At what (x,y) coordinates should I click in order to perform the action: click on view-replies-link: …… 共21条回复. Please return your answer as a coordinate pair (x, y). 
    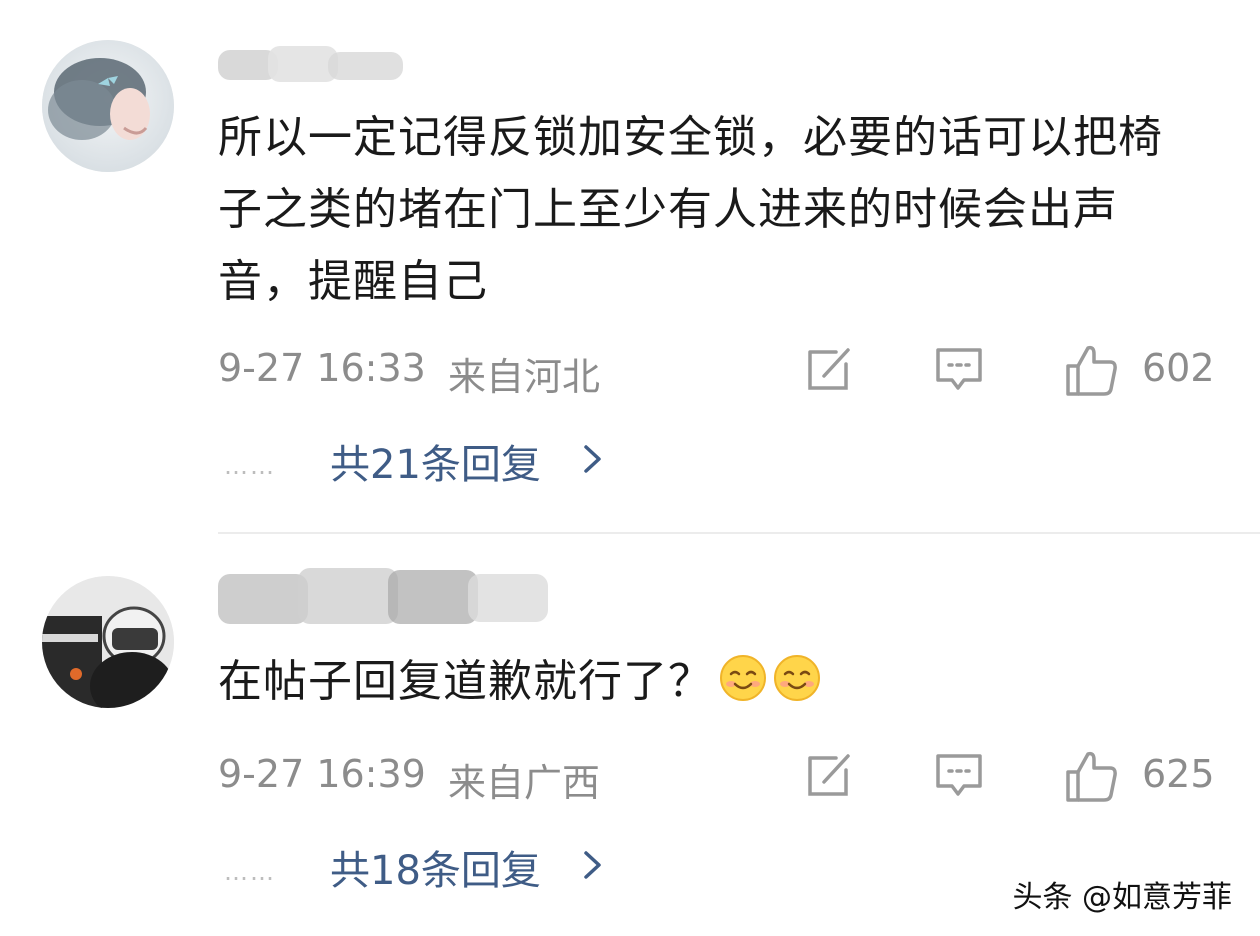
    Looking at the image, I should click on (468, 460).